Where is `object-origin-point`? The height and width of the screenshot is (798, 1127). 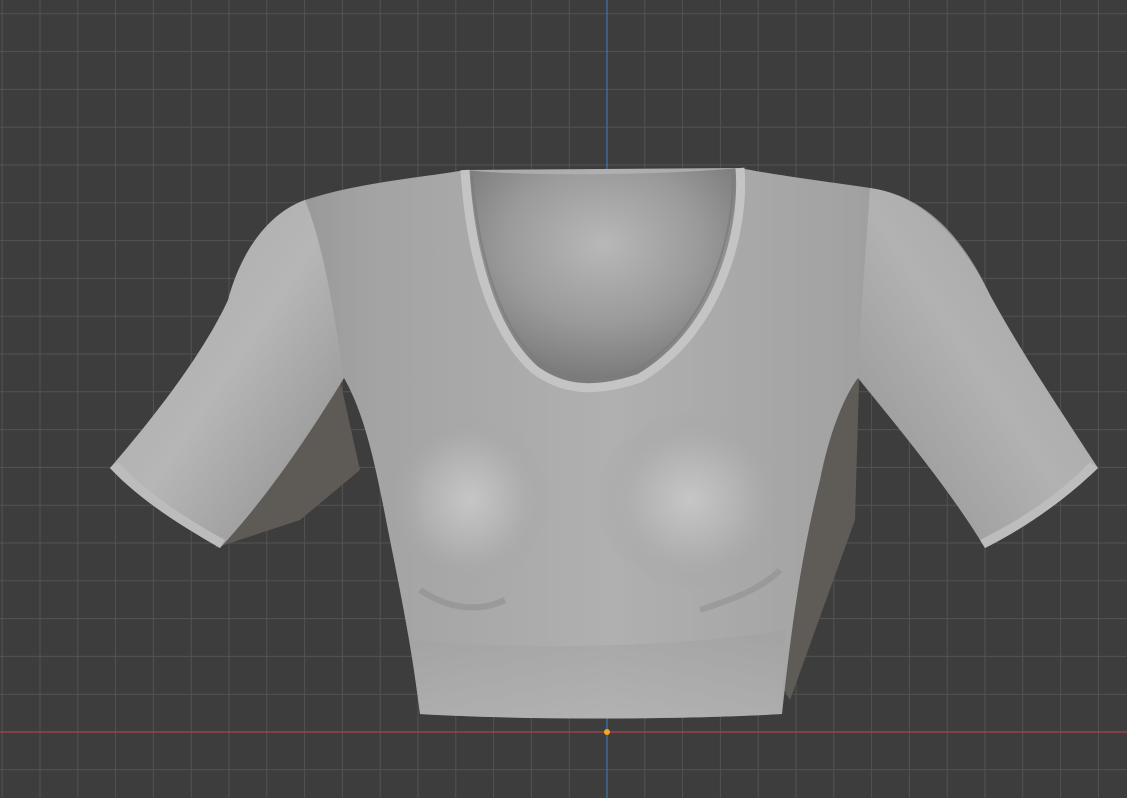 object-origin-point is located at coordinates (607, 732).